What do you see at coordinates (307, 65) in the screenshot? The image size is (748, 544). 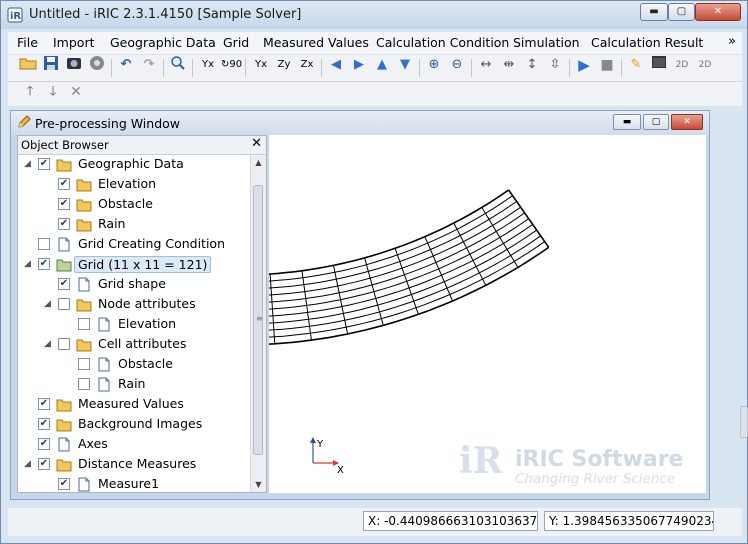 I see `z-view-icon: Zx` at bounding box center [307, 65].